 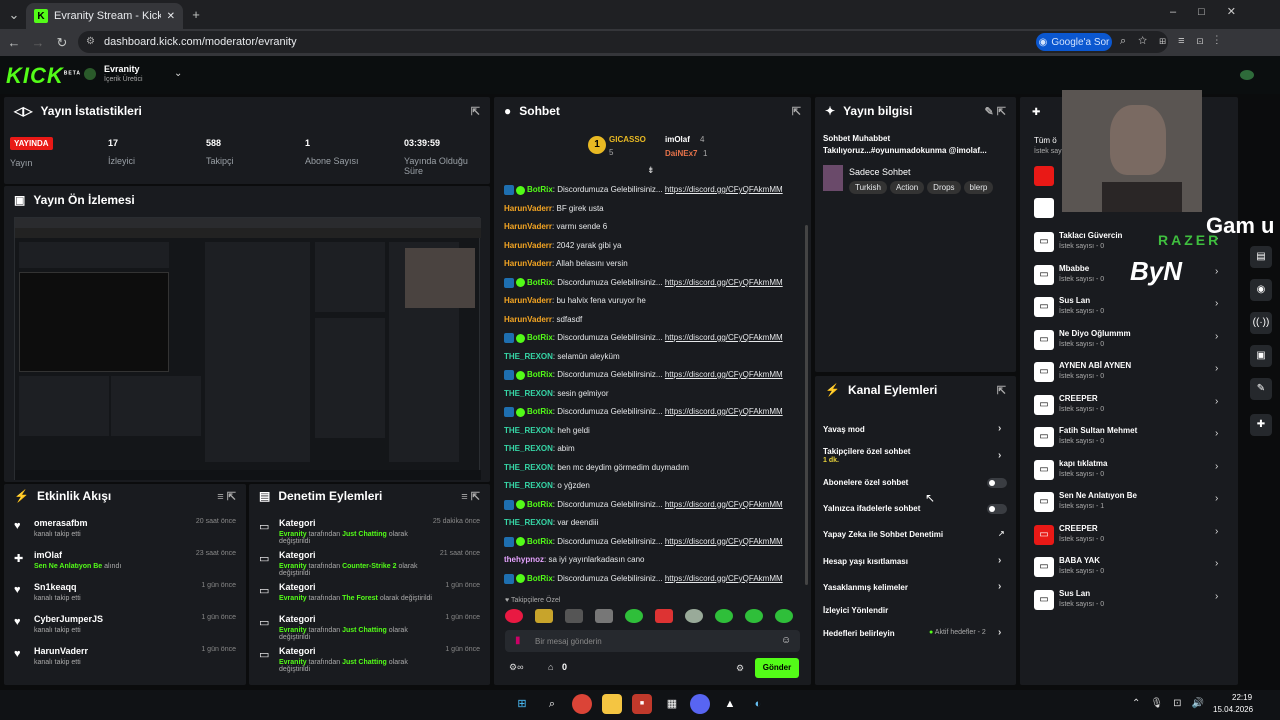 What do you see at coordinates (855, 610) in the screenshot?
I see `raid-label: İzleyici Yönlendir` at bounding box center [855, 610].